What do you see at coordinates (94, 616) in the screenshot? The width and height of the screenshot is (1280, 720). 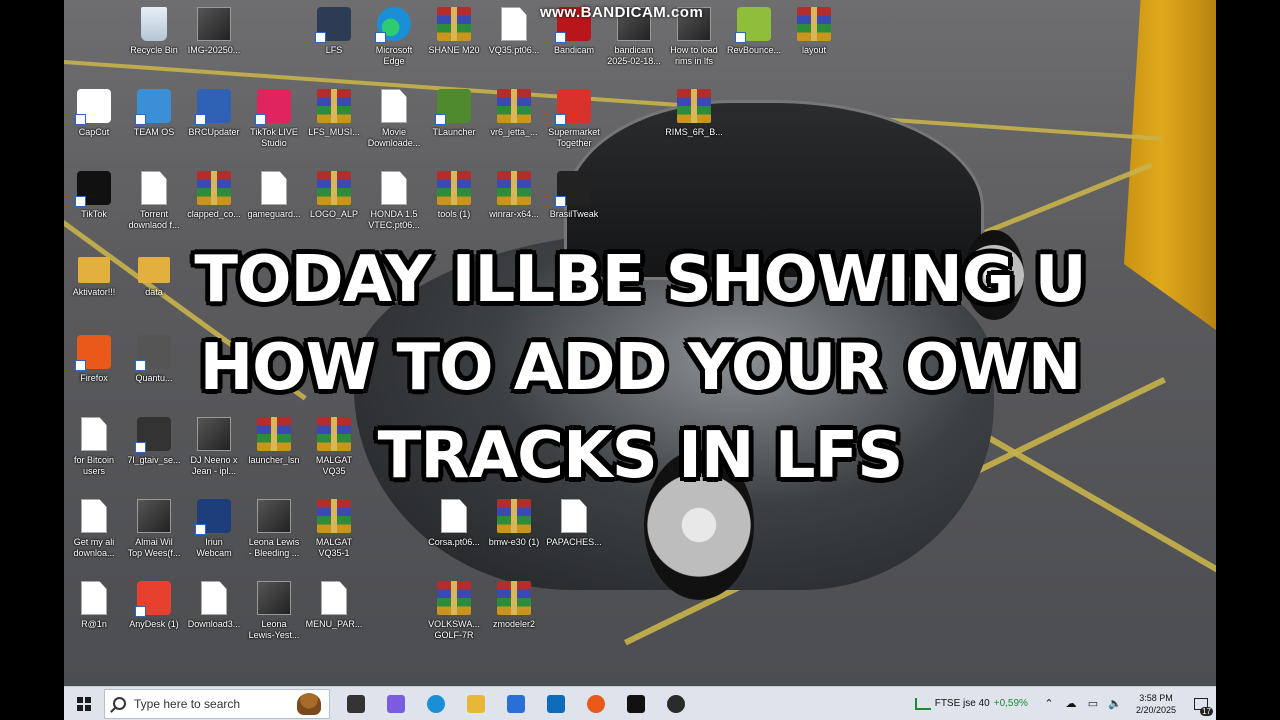 I see `desktop-icon: R@1n` at bounding box center [94, 616].